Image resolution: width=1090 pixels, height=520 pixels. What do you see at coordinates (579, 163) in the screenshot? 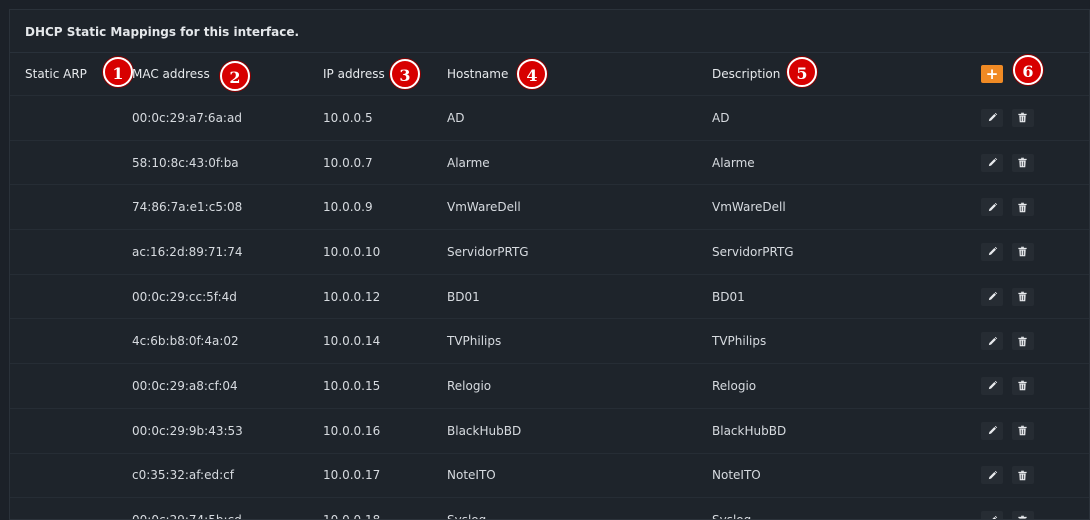
I see `hostname-cell: Alarme` at bounding box center [579, 163].